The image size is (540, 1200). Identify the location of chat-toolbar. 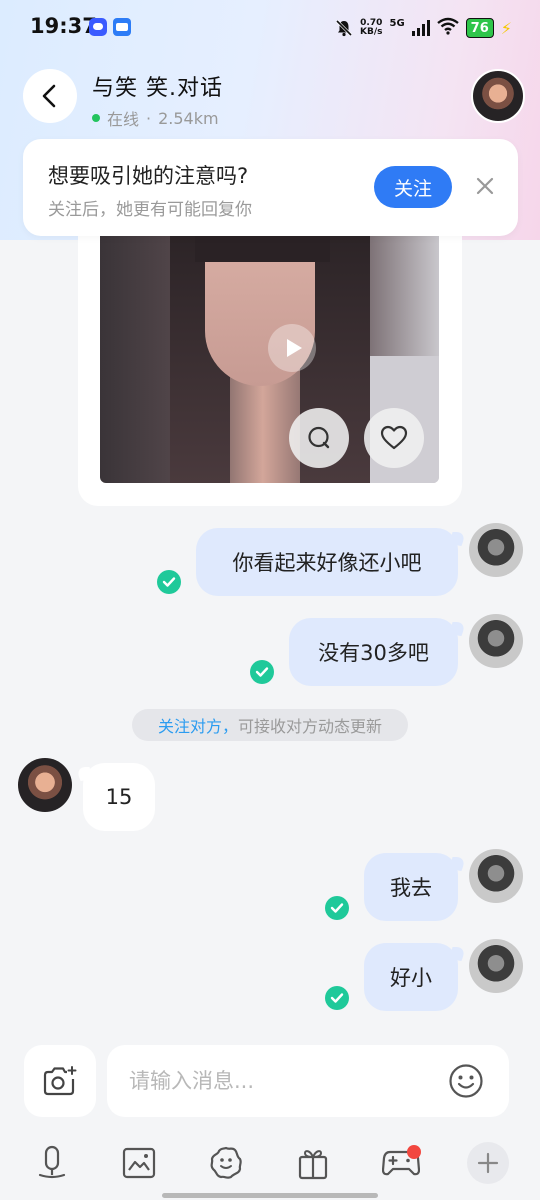
(270, 1163).